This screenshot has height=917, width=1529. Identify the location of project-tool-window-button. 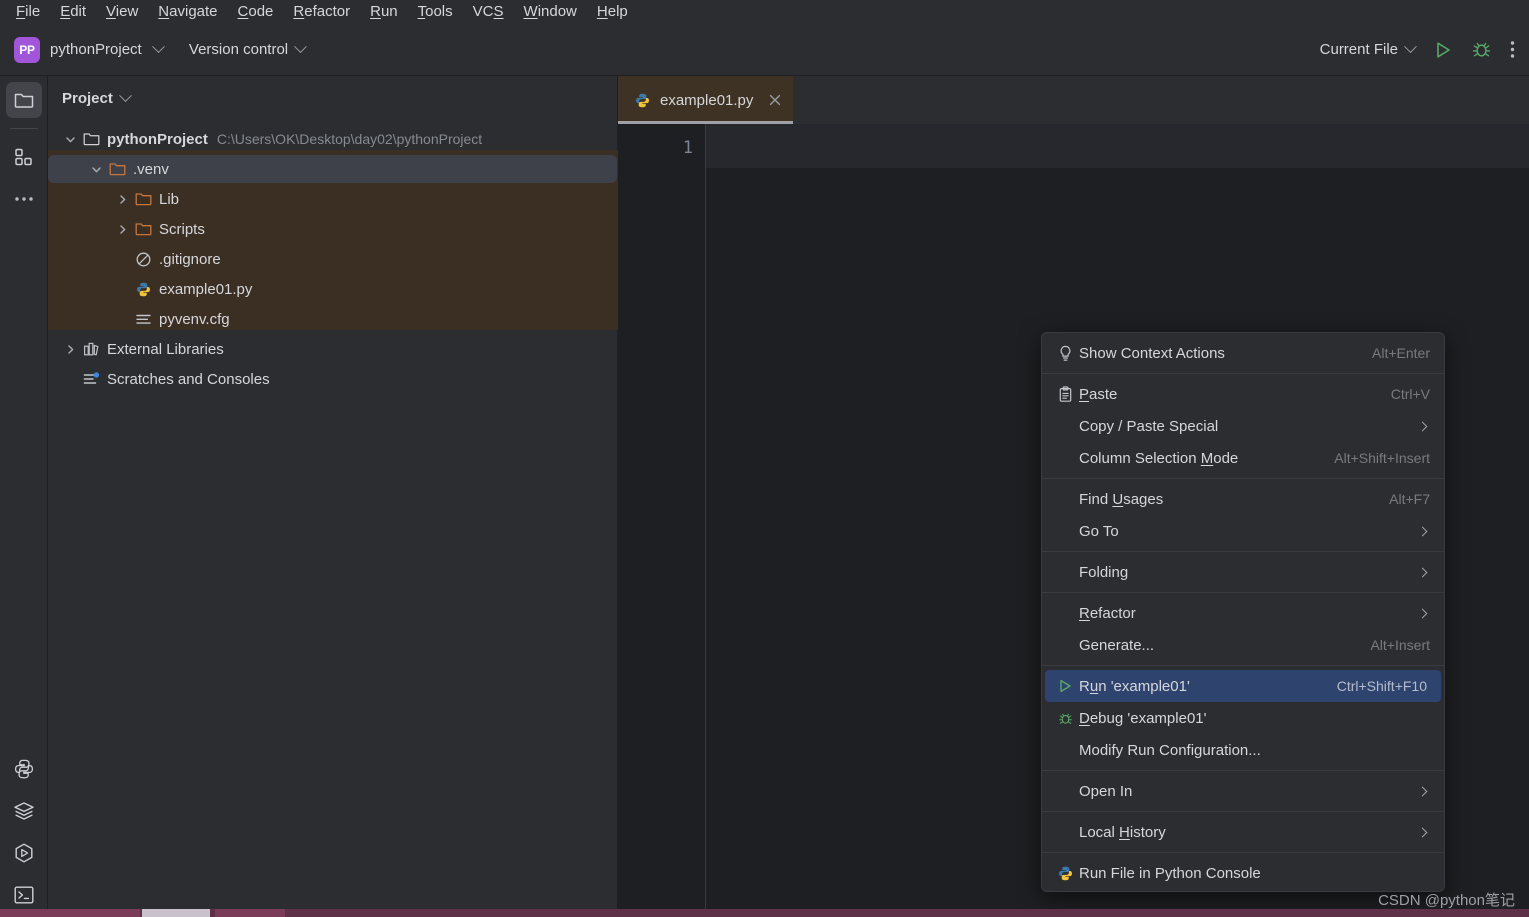
(23, 100).